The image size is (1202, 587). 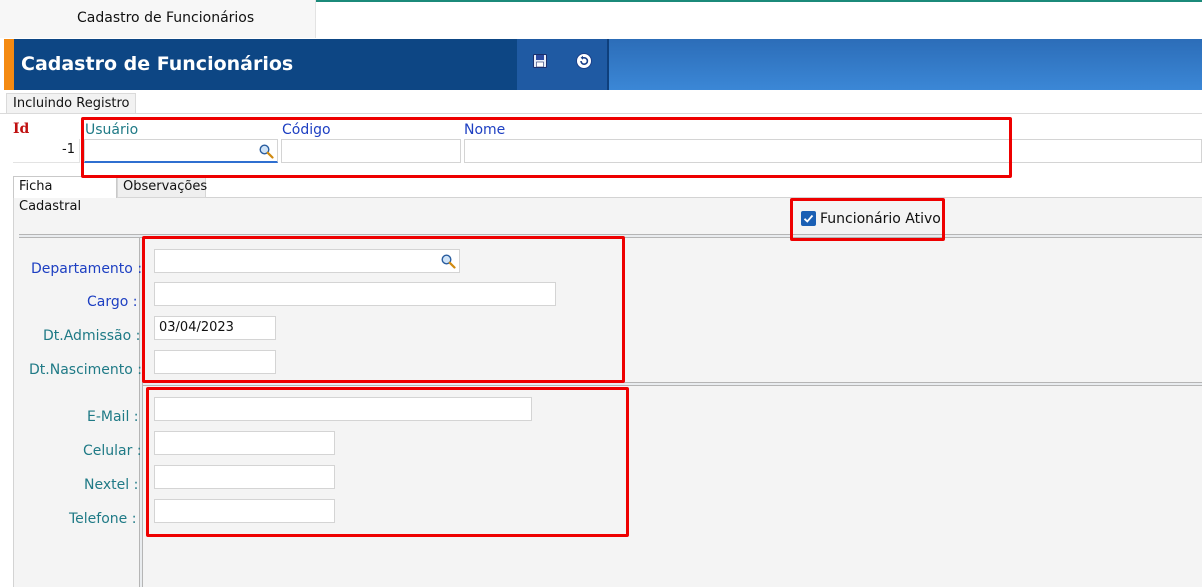 I want to click on section-divider-middle, so click(x=672, y=384).